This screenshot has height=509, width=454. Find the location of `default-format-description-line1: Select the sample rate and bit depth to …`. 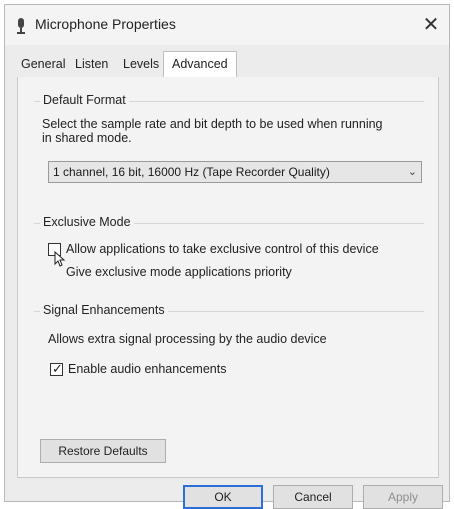

default-format-description-line1: Select the sample rate and bit depth to … is located at coordinates (212, 124).